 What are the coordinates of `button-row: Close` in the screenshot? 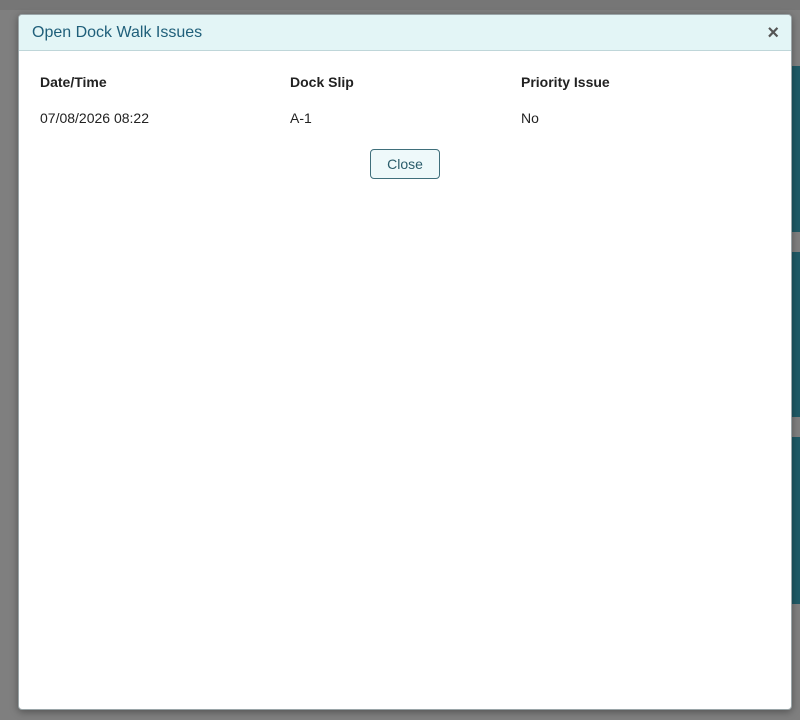 It's located at (405, 164).